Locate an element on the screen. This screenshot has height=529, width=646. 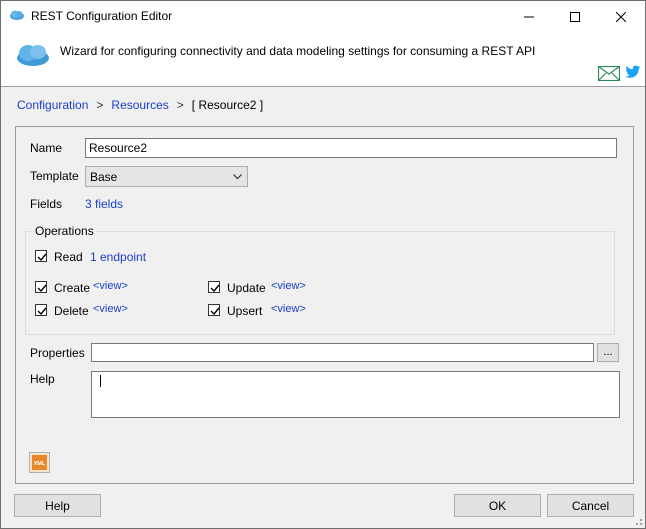
name-input is located at coordinates (351, 148).